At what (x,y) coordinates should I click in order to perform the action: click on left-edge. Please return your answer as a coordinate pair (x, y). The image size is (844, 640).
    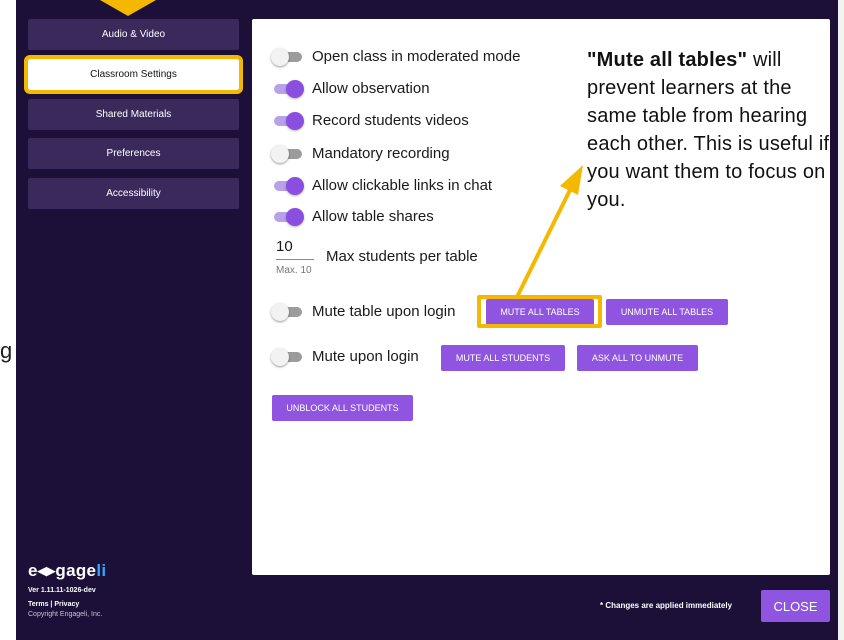
    Looking at the image, I should click on (8, 320).